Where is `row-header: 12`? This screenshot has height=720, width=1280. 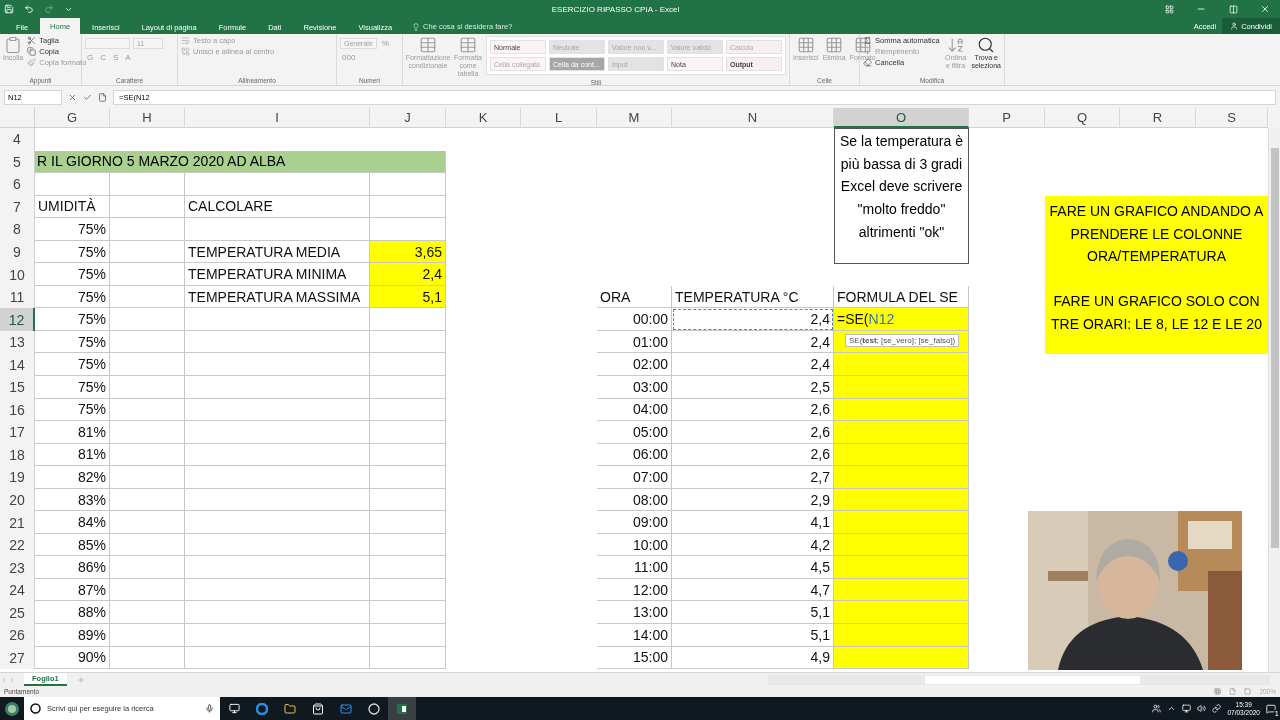
row-header: 12 is located at coordinates (17, 319).